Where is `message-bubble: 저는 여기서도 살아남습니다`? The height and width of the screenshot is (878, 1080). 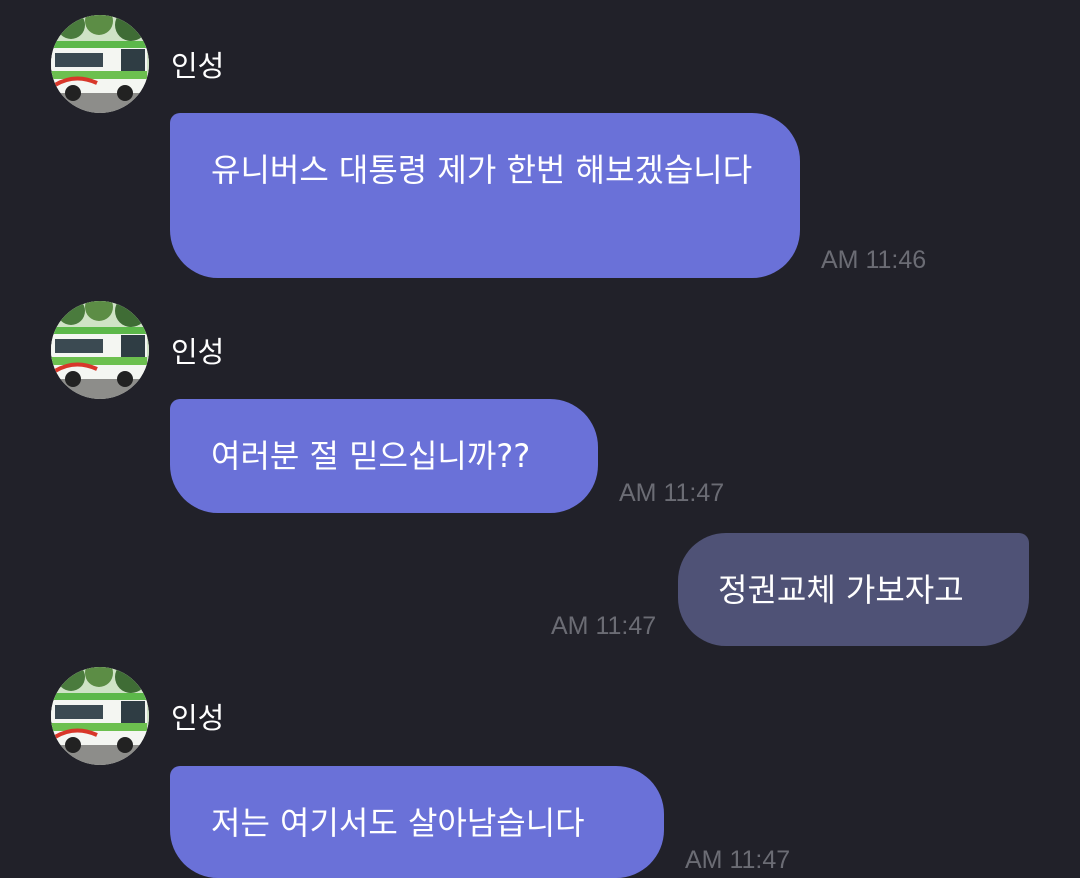 message-bubble: 저는 여기서도 살아남습니다 is located at coordinates (417, 822).